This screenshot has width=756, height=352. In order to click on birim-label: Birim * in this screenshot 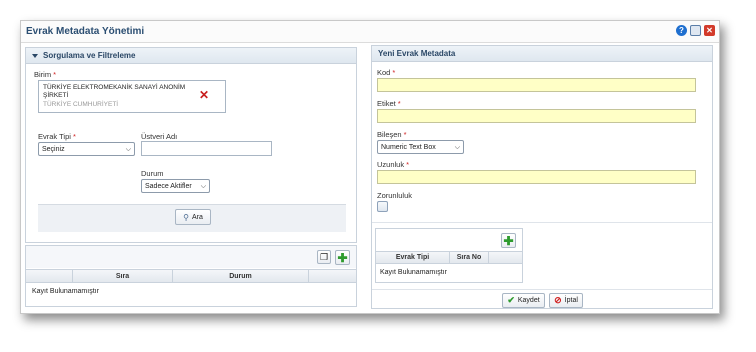, I will do `click(45, 74)`.